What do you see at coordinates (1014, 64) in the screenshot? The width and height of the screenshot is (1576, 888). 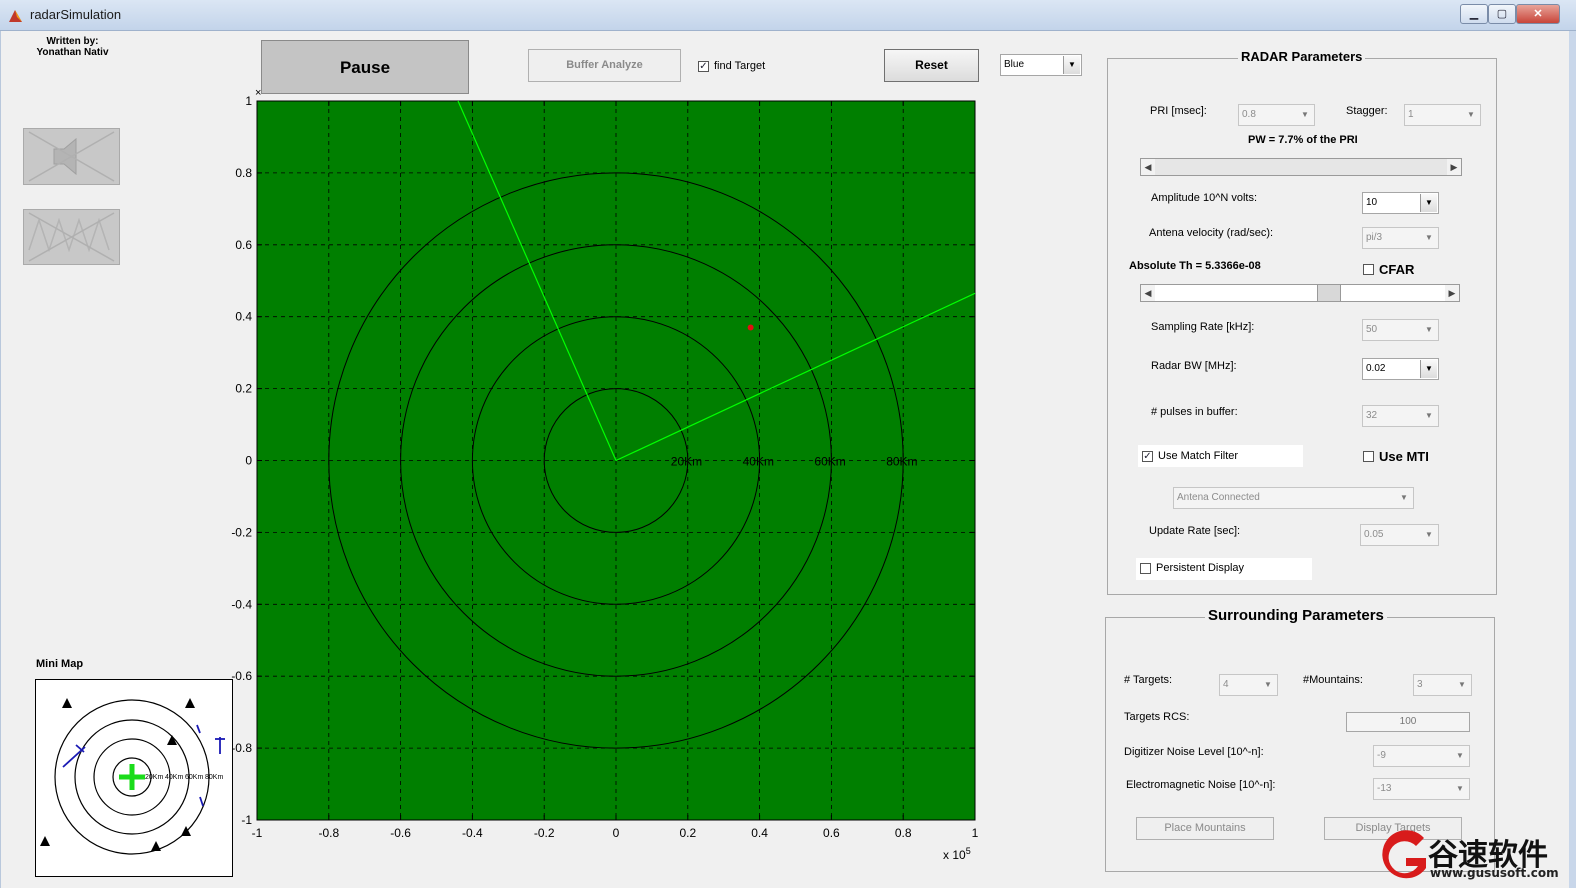 I see `color-dropdown-value: Blue` at bounding box center [1014, 64].